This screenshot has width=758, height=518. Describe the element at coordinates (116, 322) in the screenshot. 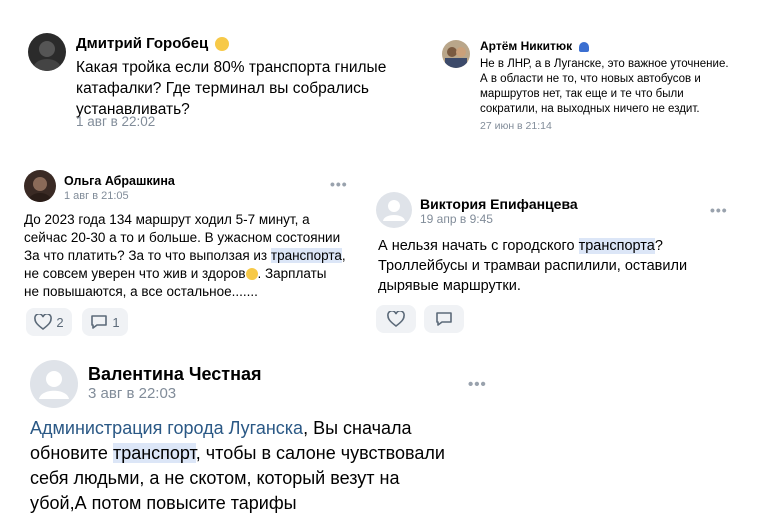

I see `reply-count: 1` at that location.